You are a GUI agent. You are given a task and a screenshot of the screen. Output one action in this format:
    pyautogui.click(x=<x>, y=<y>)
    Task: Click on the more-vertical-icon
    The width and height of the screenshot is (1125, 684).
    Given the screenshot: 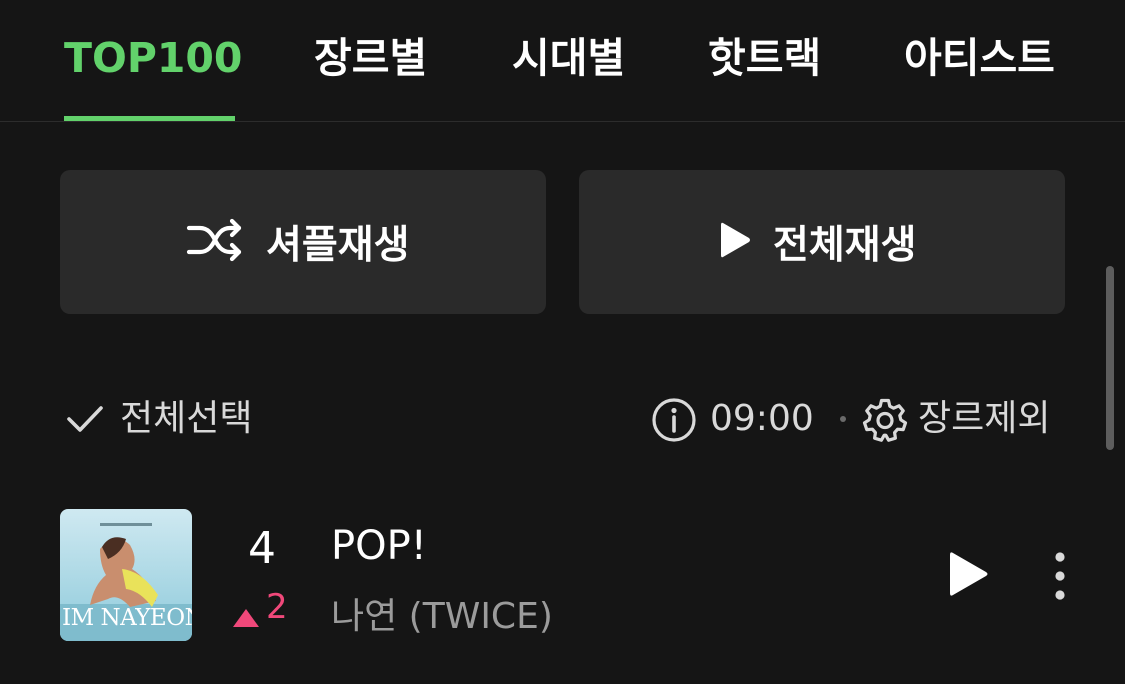 What is the action you would take?
    pyautogui.click(x=1060, y=576)
    